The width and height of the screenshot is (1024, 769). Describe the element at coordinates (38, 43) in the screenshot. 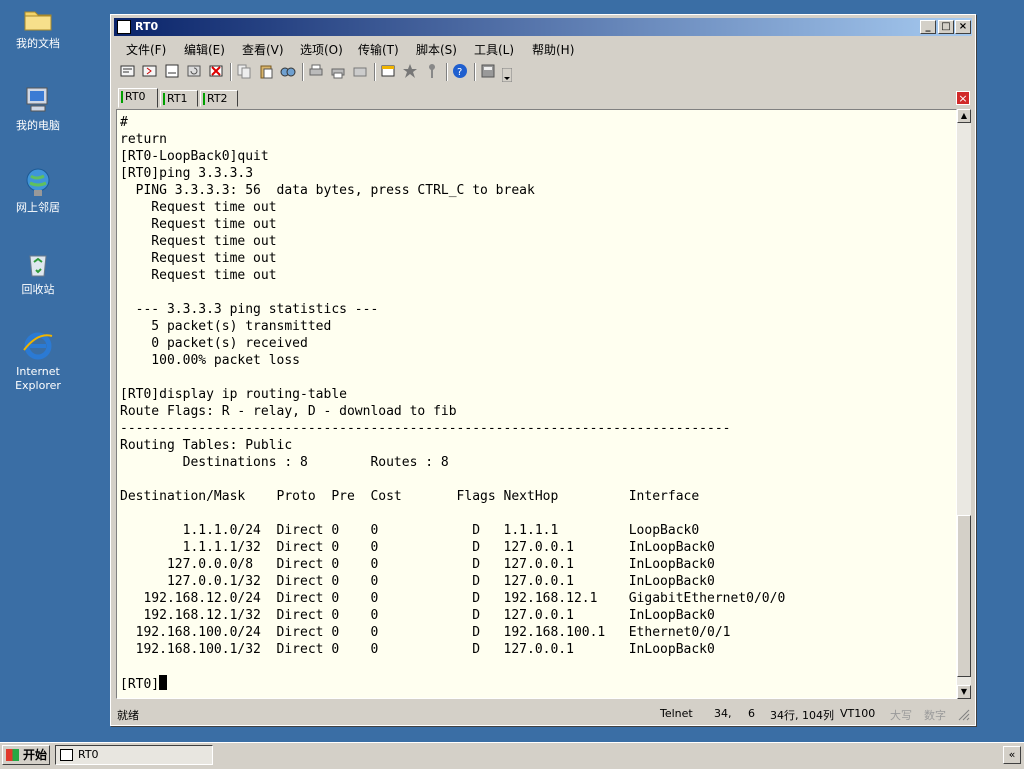

I see `desktop-icon-label: 我的文档` at that location.